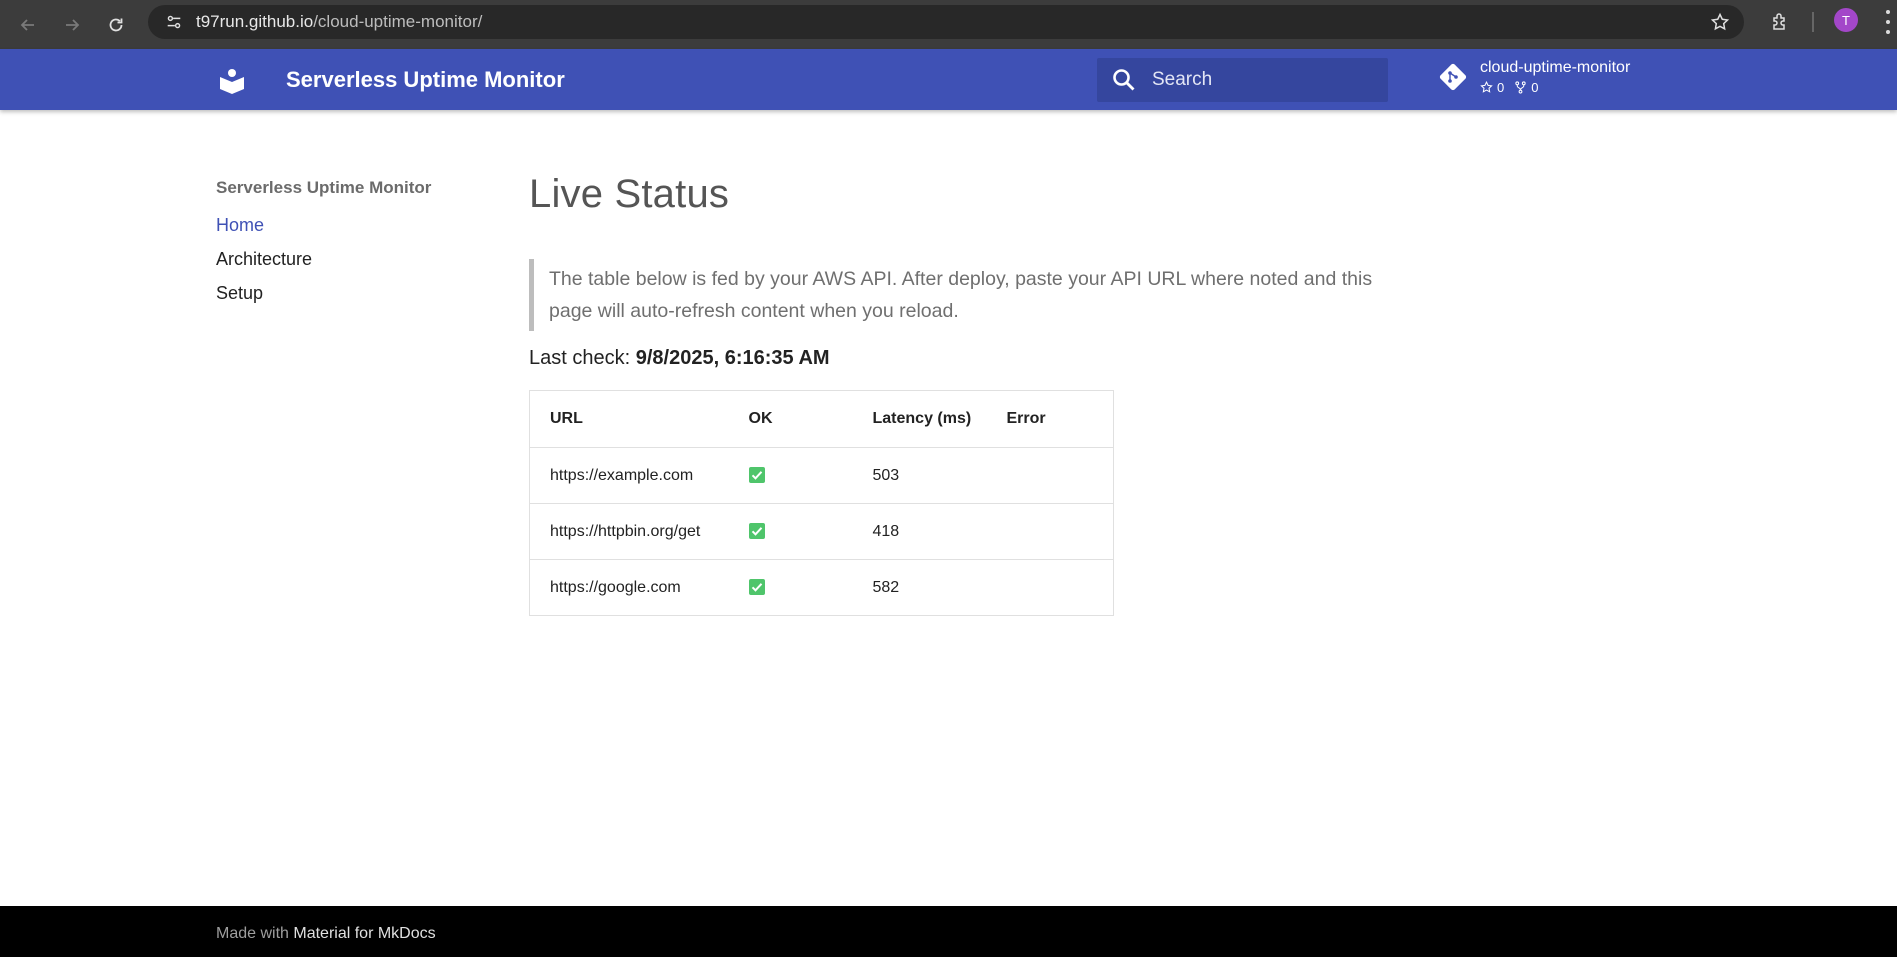 The image size is (1897, 957). I want to click on last-check-value: 9/8/2025, 6:16:35 AM, so click(732, 358).